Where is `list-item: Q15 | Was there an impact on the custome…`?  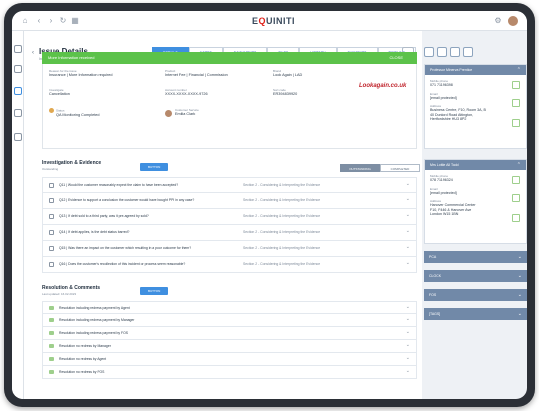 list-item: Q15 | Was there an impact on the custome… is located at coordinates (229, 249).